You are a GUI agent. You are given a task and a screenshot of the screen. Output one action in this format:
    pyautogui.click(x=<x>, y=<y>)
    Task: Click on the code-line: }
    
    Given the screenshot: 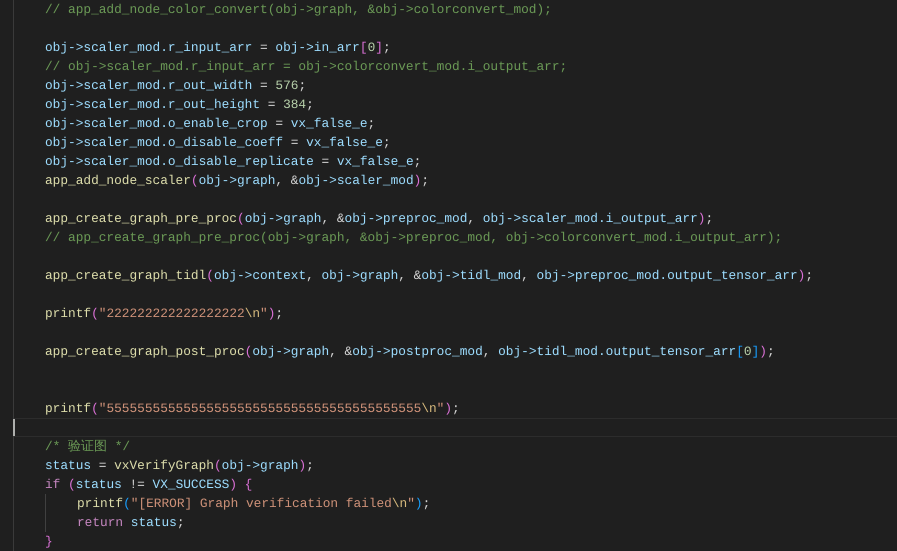 What is the action you would take?
    pyautogui.click(x=49, y=542)
    